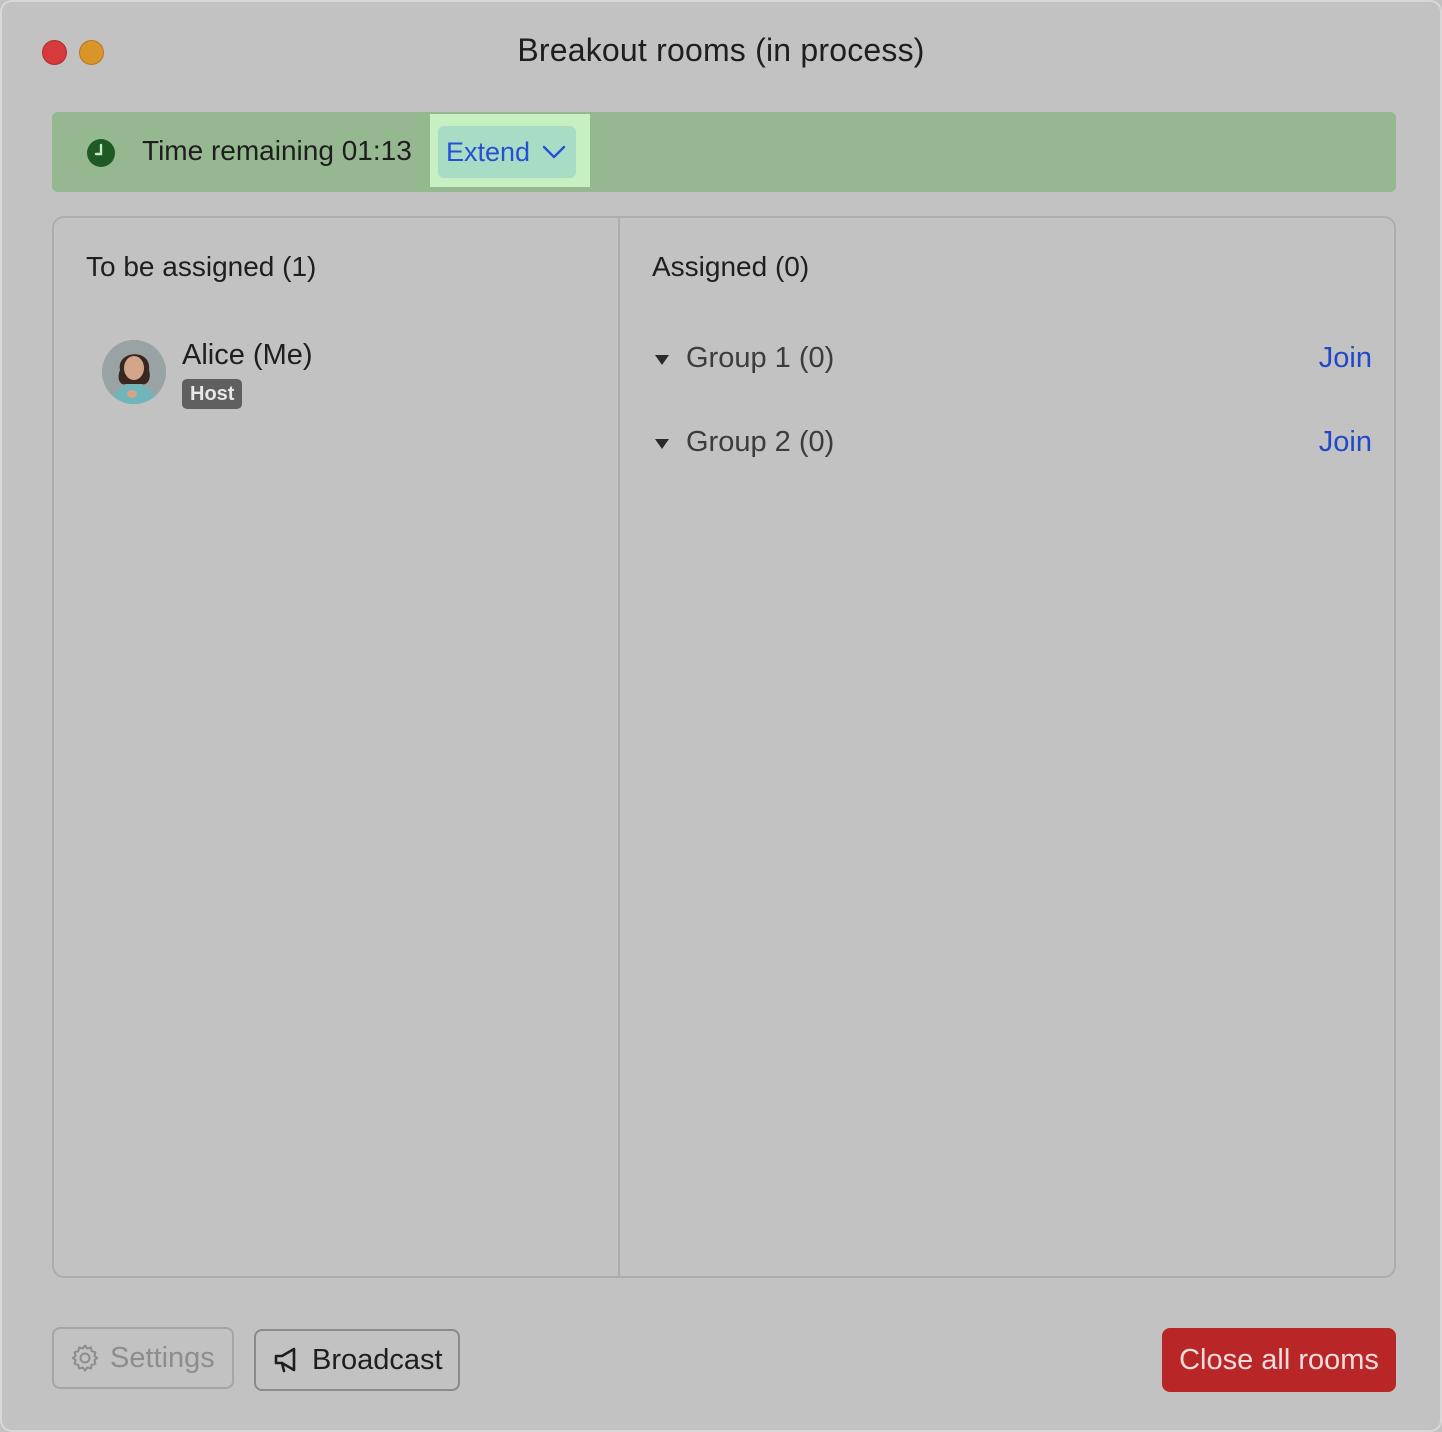  Describe the element at coordinates (201, 266) in the screenshot. I see `unassigned-heading: To be assigned (1)` at that location.